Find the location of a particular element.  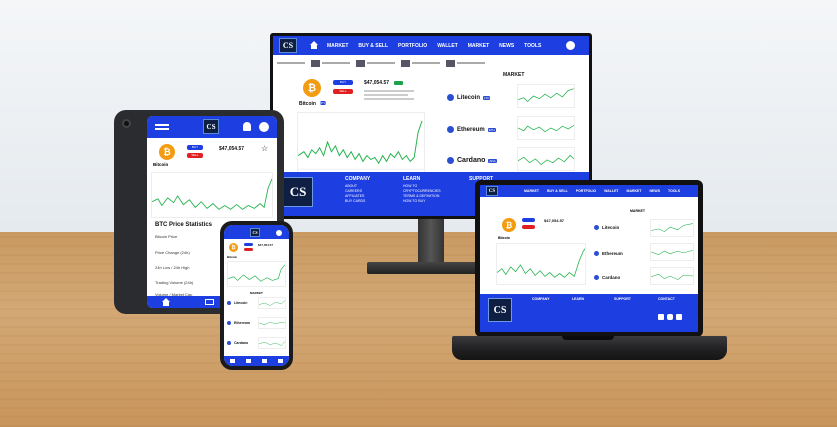

footer-link: HOW TO BUY is located at coordinates (422, 201).